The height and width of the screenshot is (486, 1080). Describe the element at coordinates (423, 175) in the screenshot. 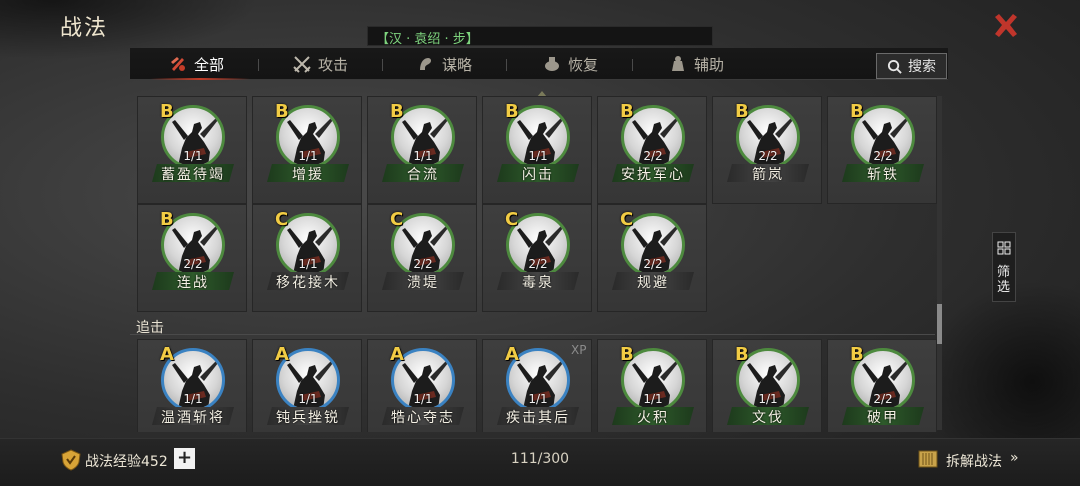

I see `skill-name: 合流` at that location.